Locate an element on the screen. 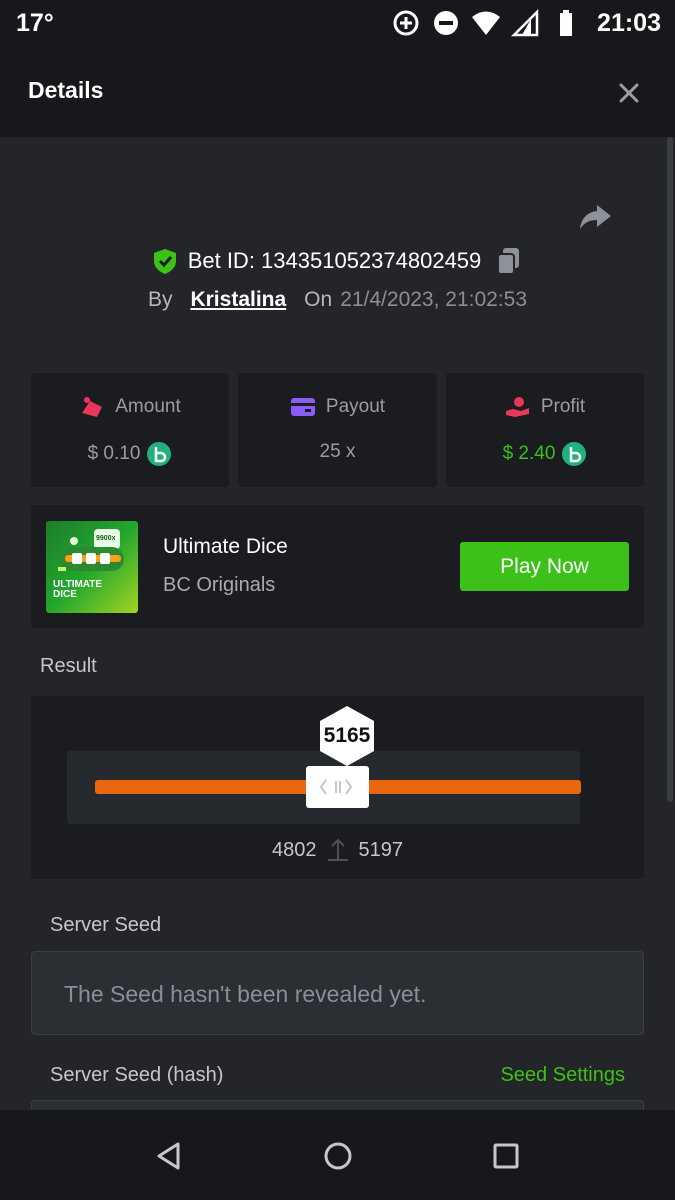  page-title: Details is located at coordinates (66, 90).